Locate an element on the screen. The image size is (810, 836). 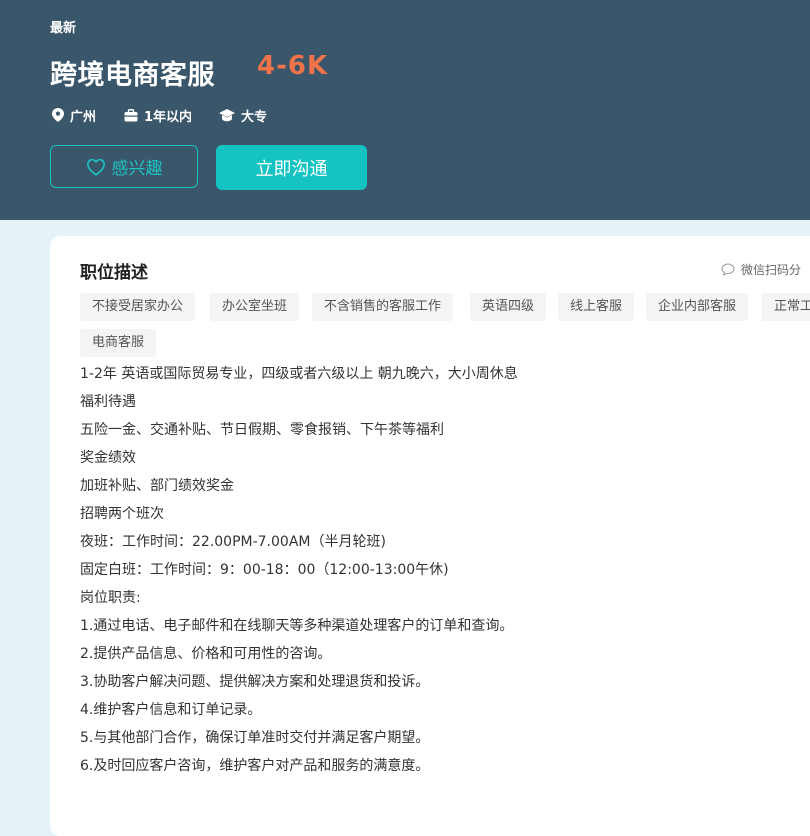
location-text: 广州 is located at coordinates (83, 117).